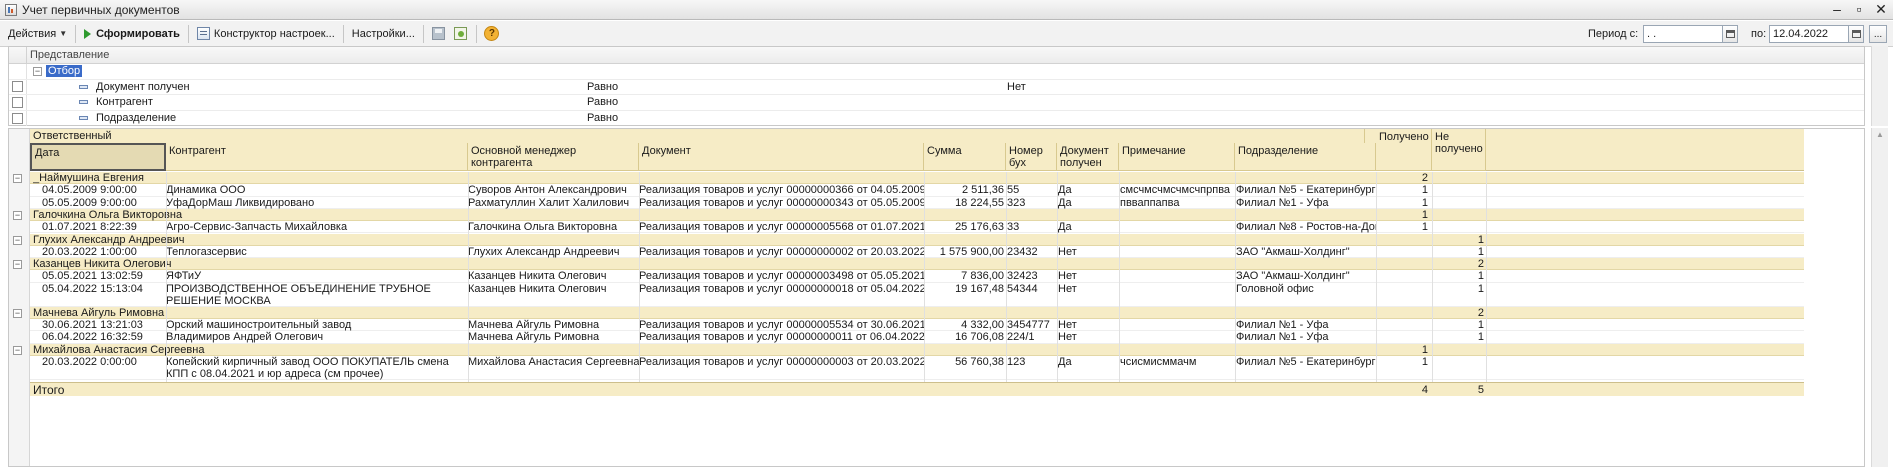 This screenshot has width=1893, height=467. I want to click on cell-counterparty: Динамика ООО, so click(206, 190).